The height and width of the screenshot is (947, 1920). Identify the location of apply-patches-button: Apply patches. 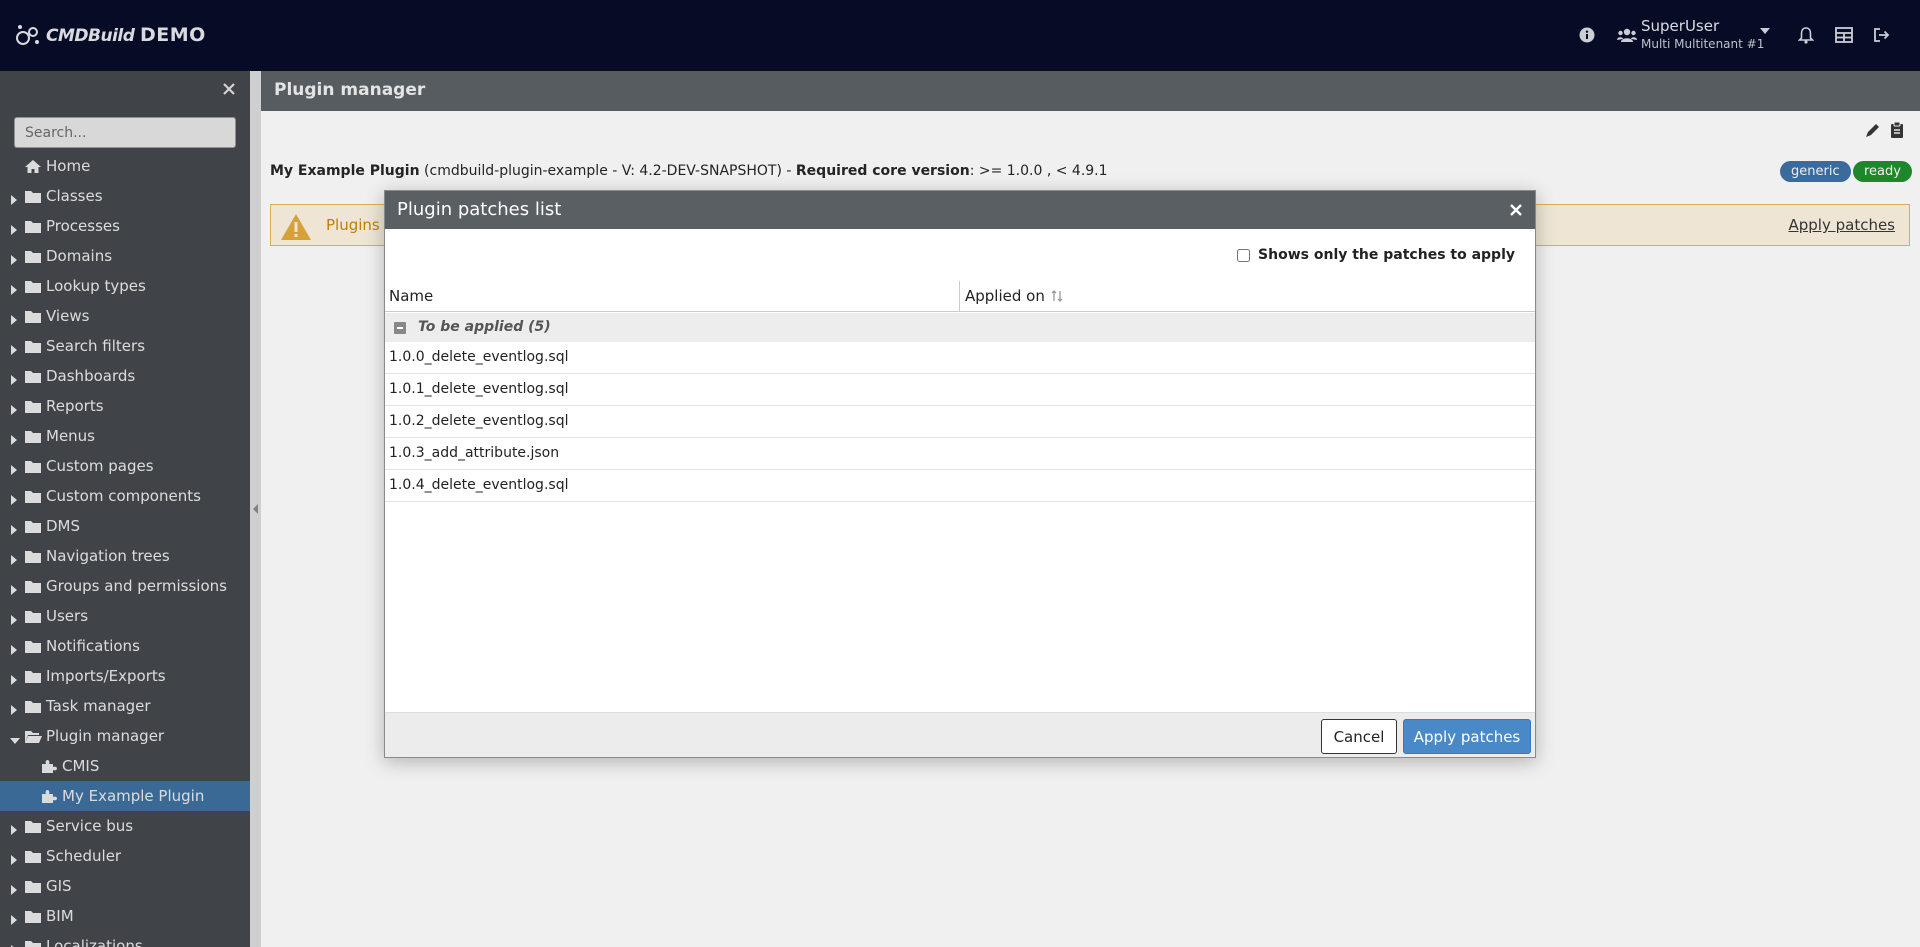
(1467, 736).